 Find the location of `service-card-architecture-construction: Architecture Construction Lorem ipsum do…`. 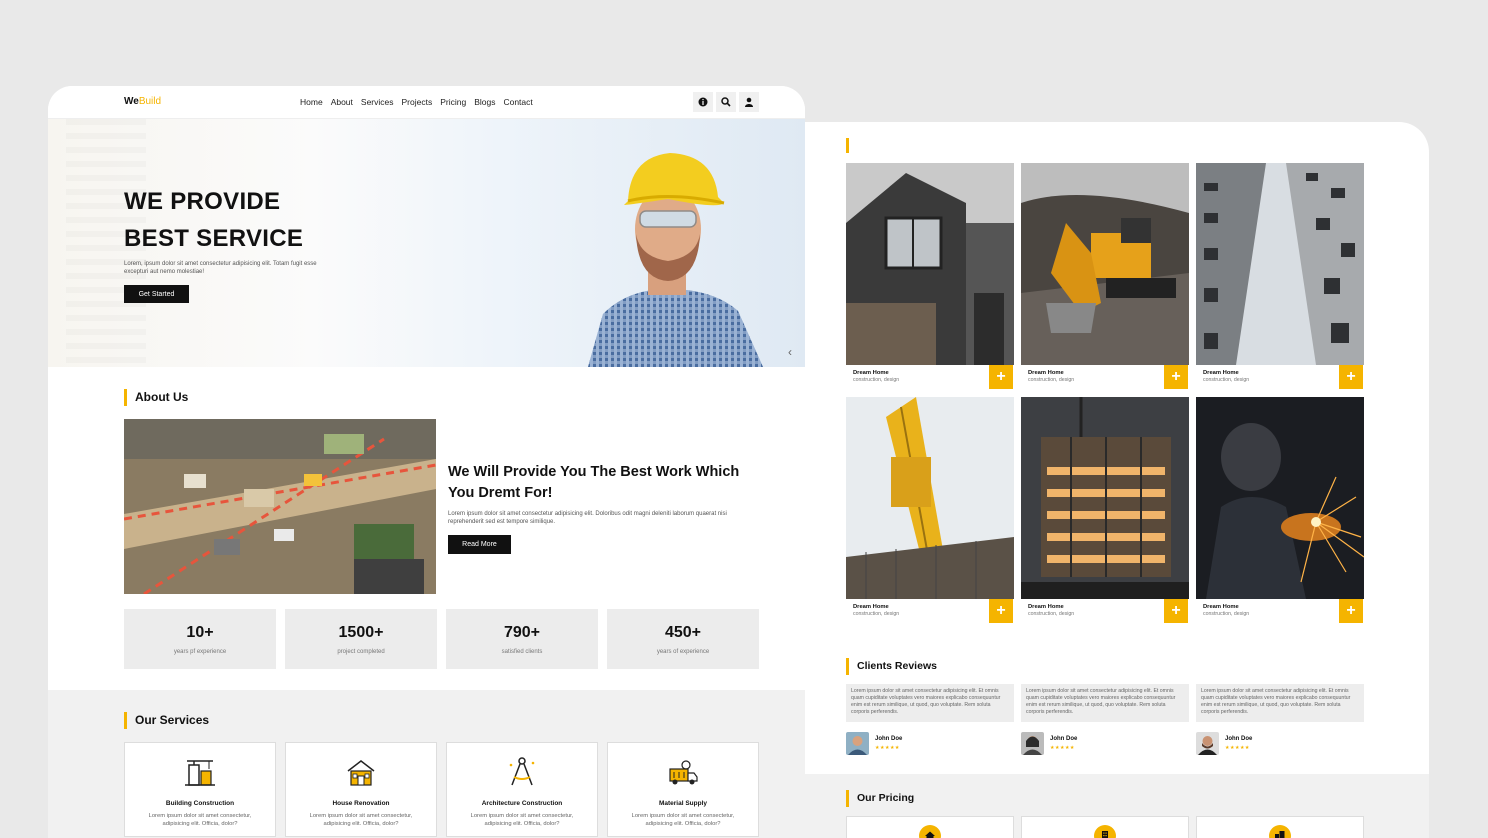

service-card-architecture-construction: Architecture Construction Lorem ipsum do… is located at coordinates (522, 789).